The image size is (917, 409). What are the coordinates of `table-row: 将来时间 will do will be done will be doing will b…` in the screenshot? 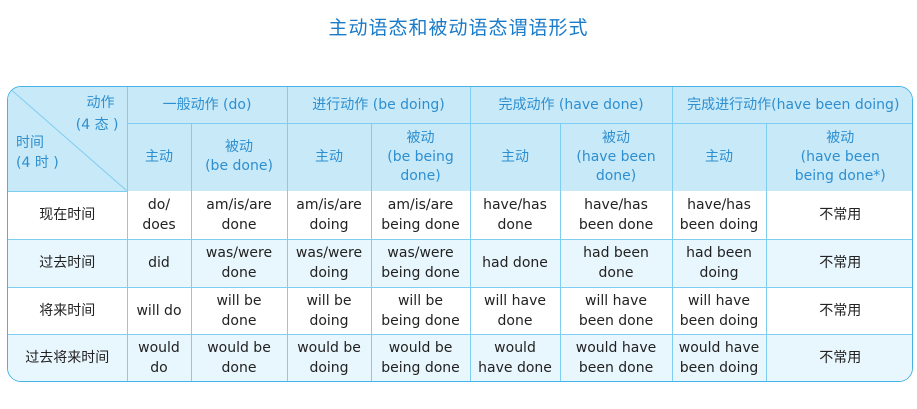 It's located at (460, 310).